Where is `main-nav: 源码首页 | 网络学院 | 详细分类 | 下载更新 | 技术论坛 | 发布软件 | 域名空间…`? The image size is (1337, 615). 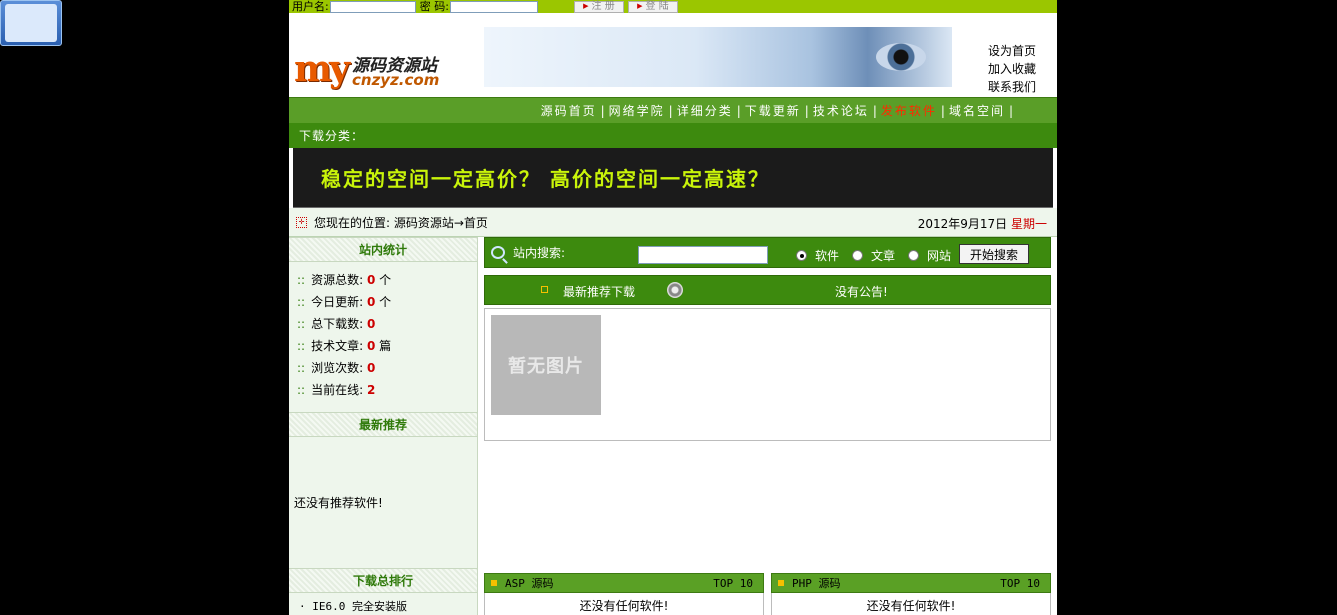
main-nav: 源码首页 | 网络学院 | 详细分类 | 下载更新 | 技术论坛 | 发布软件 | 域名空间… is located at coordinates (673, 110).